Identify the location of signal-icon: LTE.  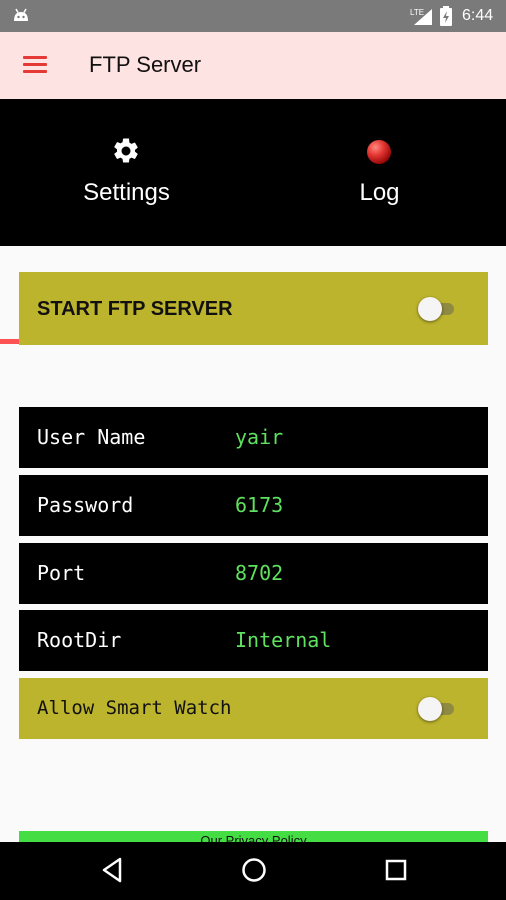
(421, 16).